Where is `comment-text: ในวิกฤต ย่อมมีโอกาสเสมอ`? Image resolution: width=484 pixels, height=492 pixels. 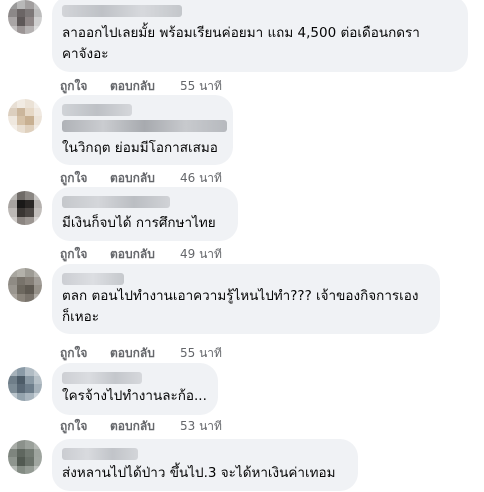
comment-text: ในวิกฤต ย่อมมีโอกาสเสมอ is located at coordinates (140, 148).